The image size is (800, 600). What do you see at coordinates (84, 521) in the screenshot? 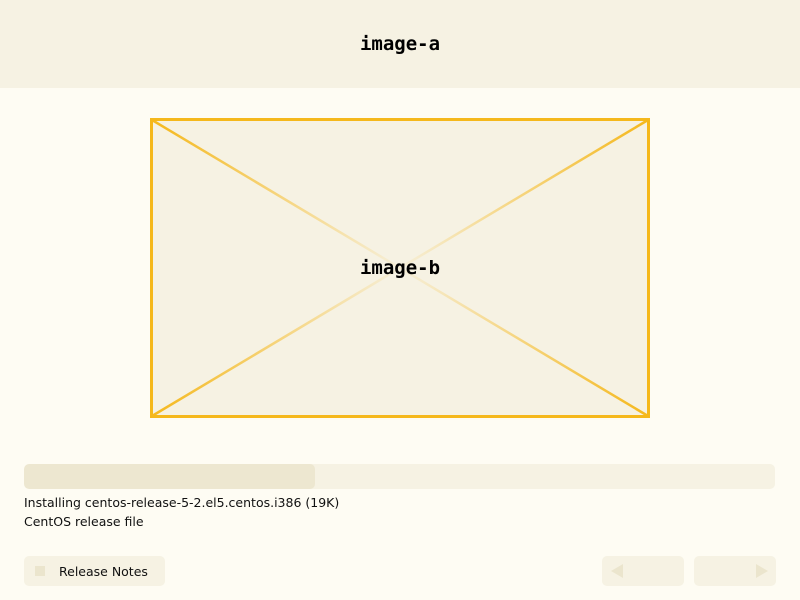
I see `install-package-description: CentOS release file` at bounding box center [84, 521].